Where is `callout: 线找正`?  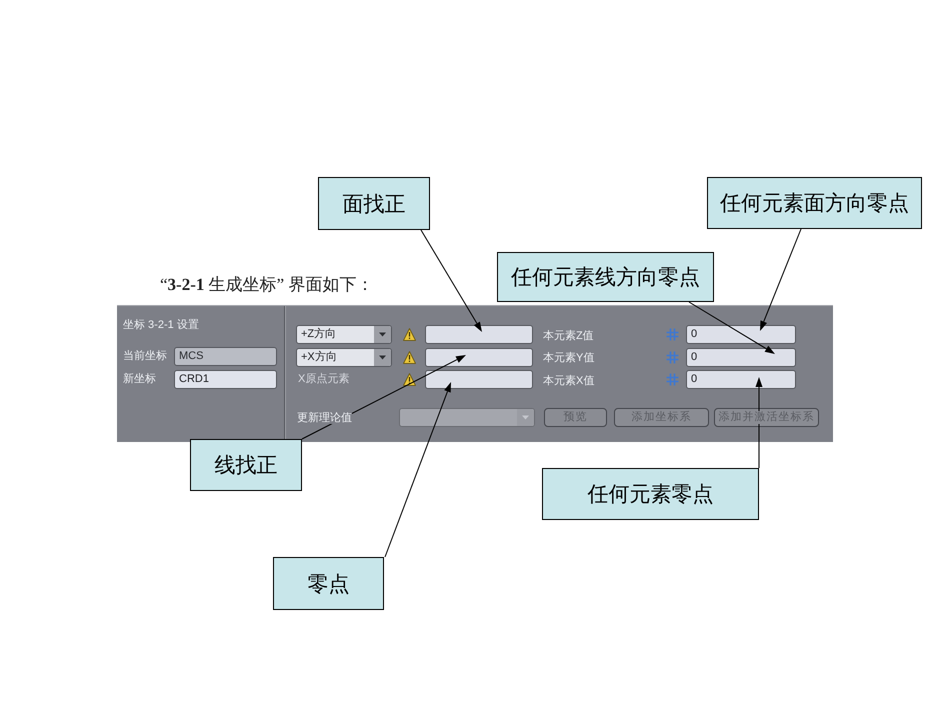
callout: 线找正 is located at coordinates (246, 465).